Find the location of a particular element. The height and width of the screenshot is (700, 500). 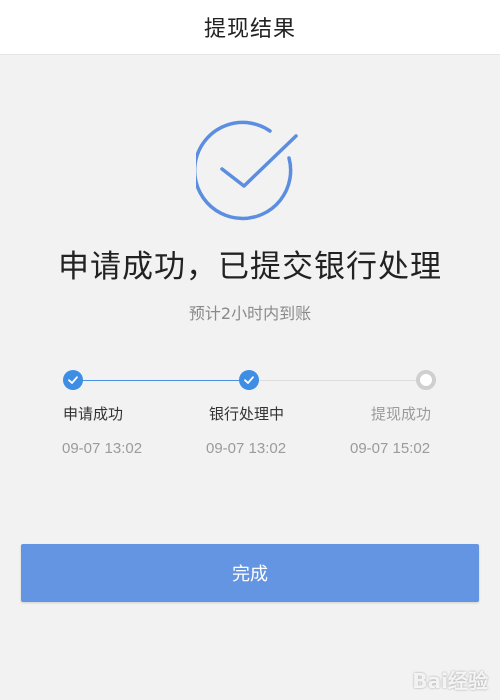

step-2-label: 银行处理中 is located at coordinates (247, 414).